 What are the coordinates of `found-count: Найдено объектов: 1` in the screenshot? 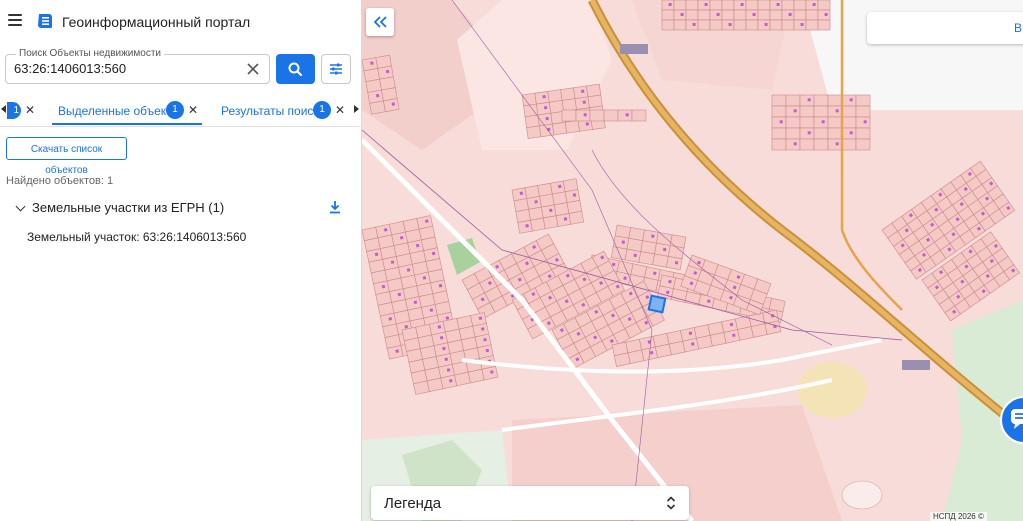 It's located at (60, 181).